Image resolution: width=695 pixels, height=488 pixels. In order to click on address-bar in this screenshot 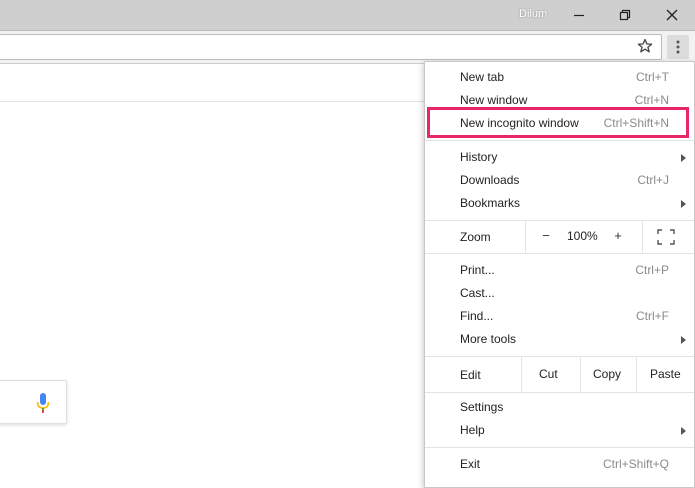, I will do `click(331, 47)`.